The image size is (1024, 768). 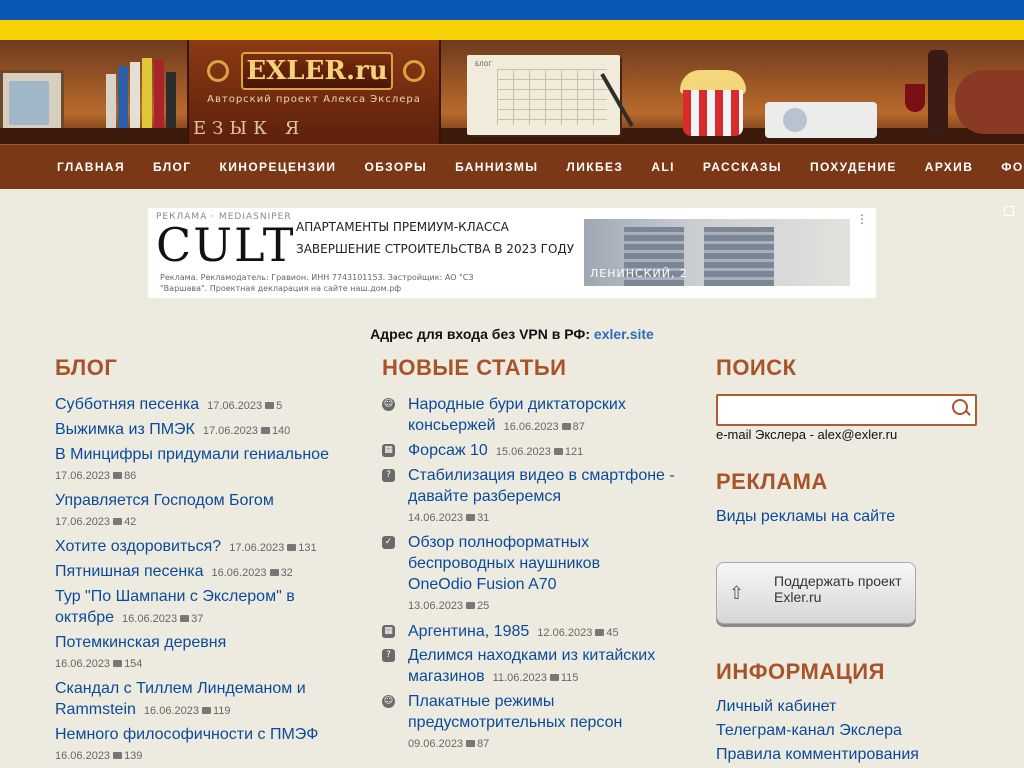 I want to click on nav-item-stories: РАССКАЗЫ, so click(x=742, y=167).